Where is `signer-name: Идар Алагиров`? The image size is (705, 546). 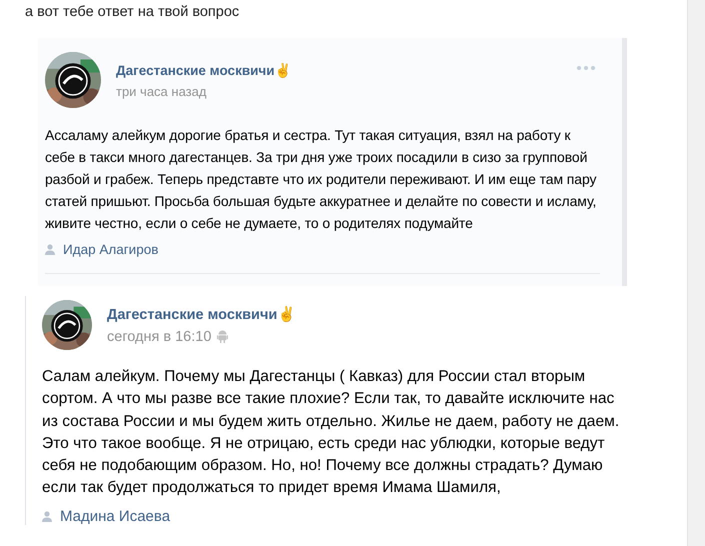 signer-name: Идар Алагиров is located at coordinates (110, 249).